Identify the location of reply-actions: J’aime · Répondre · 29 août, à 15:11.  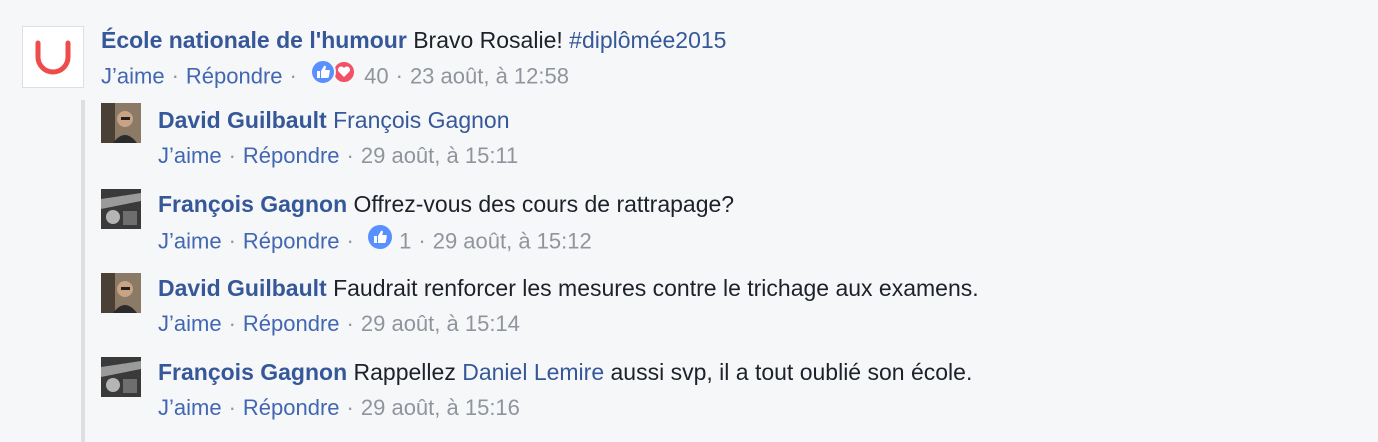
(338, 156).